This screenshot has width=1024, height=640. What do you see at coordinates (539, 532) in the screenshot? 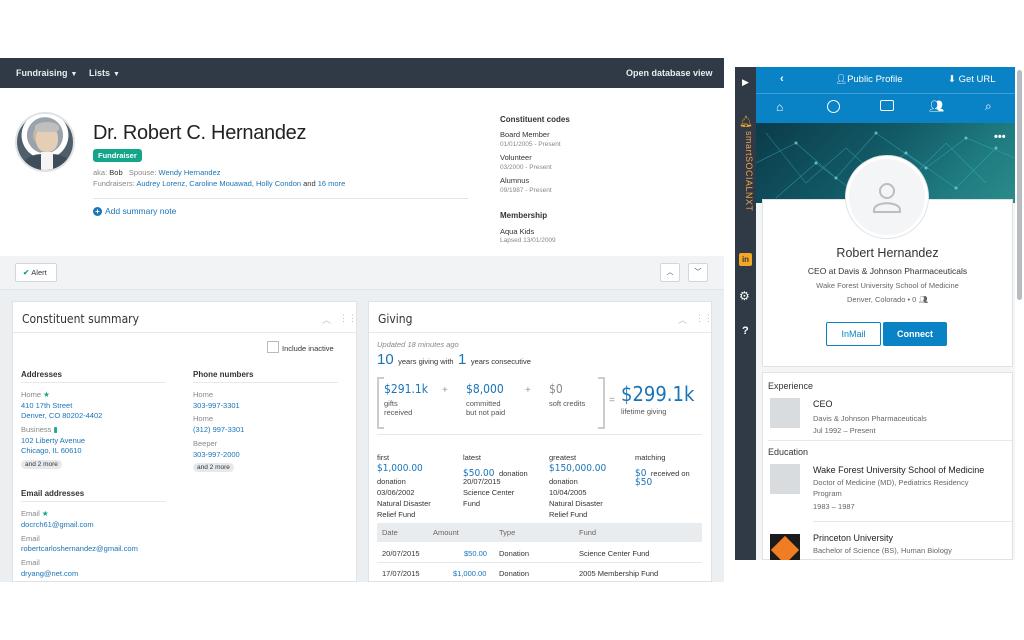
I see `gifts-table-header: Date Amount Type Fund` at bounding box center [539, 532].